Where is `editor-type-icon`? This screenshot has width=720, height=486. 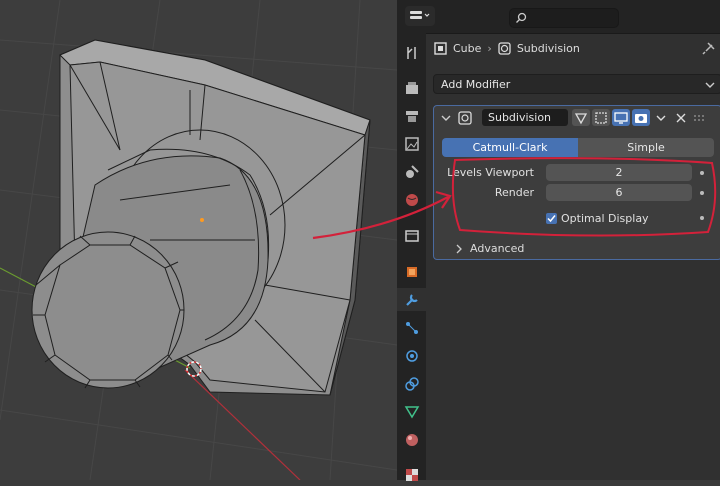
editor-type-icon is located at coordinates (420, 15).